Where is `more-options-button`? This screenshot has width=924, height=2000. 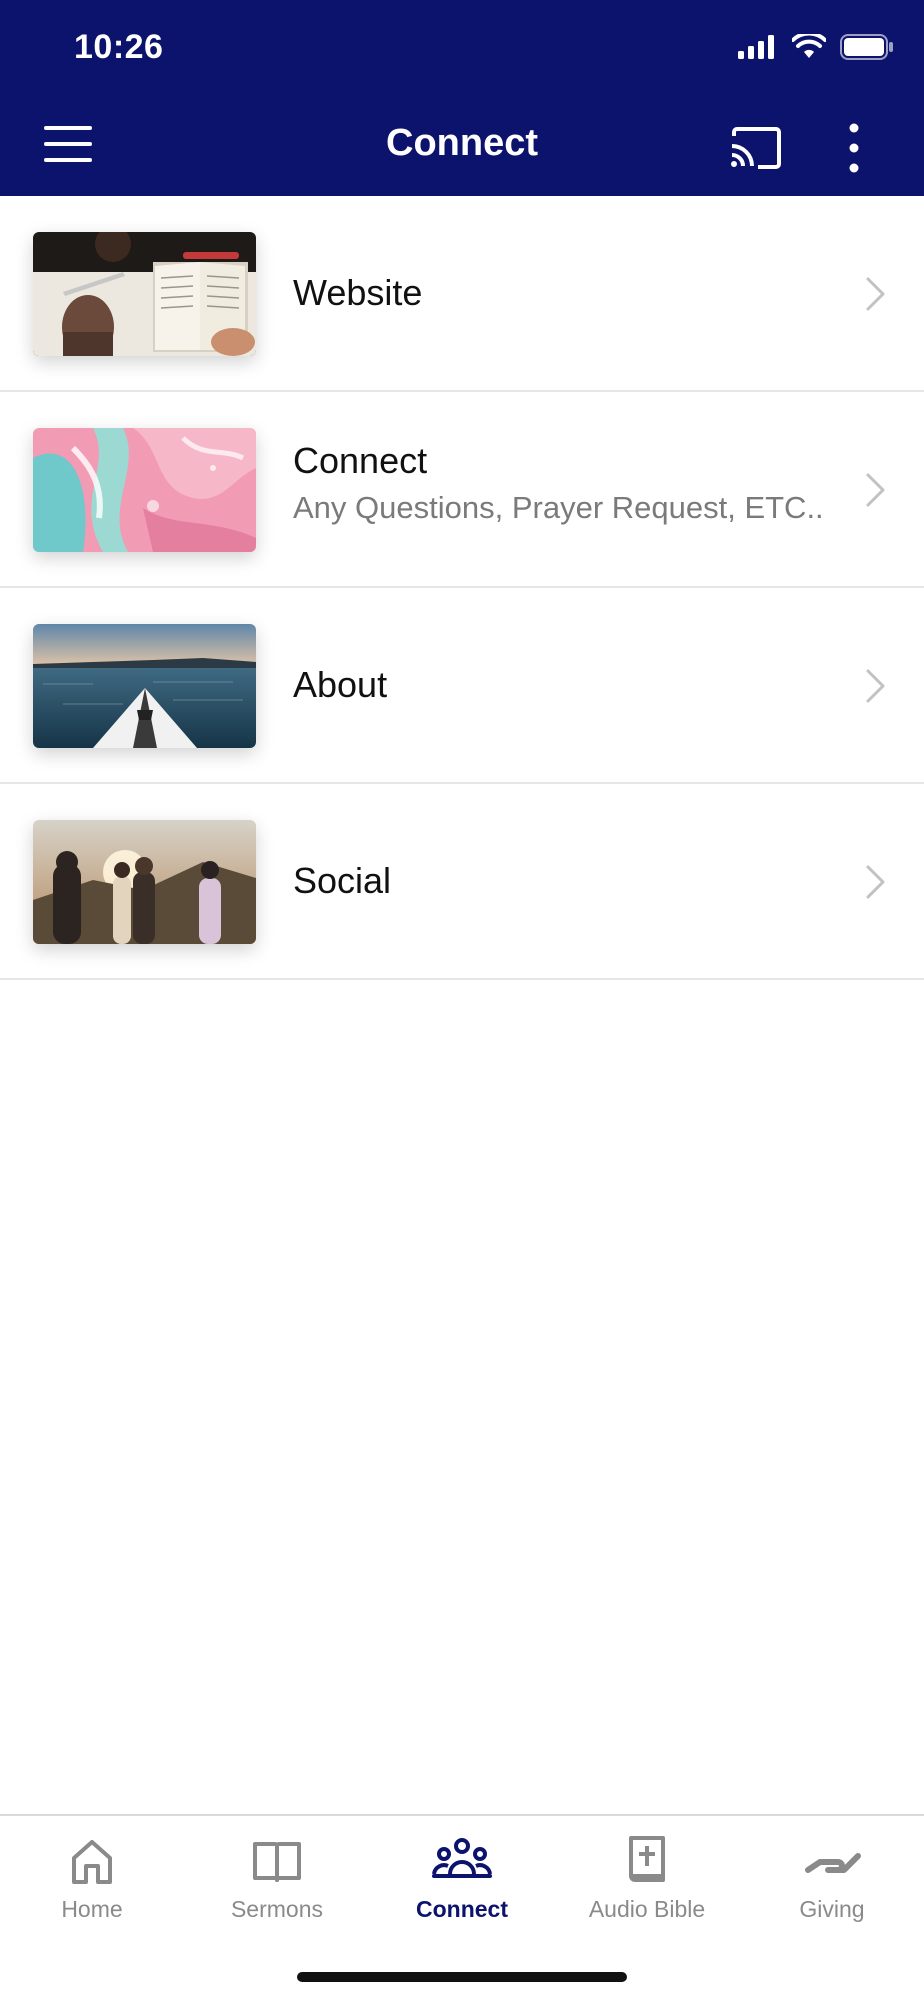 more-options-button is located at coordinates (854, 148).